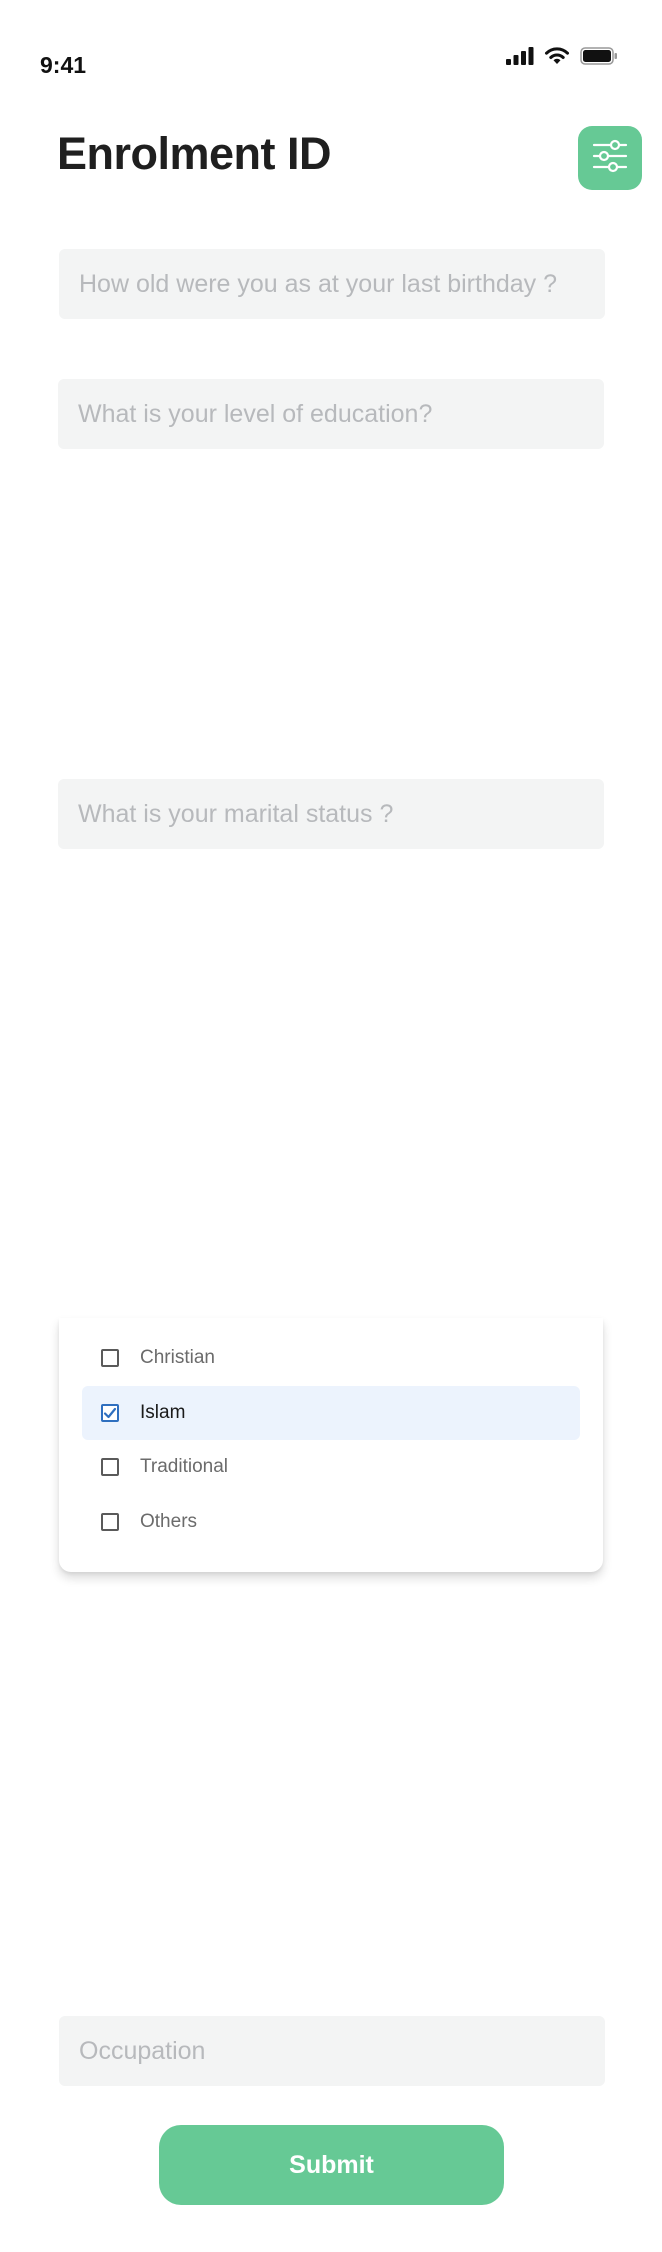 The width and height of the screenshot is (662, 2252). What do you see at coordinates (63, 65) in the screenshot?
I see `status-time: 9:41` at bounding box center [63, 65].